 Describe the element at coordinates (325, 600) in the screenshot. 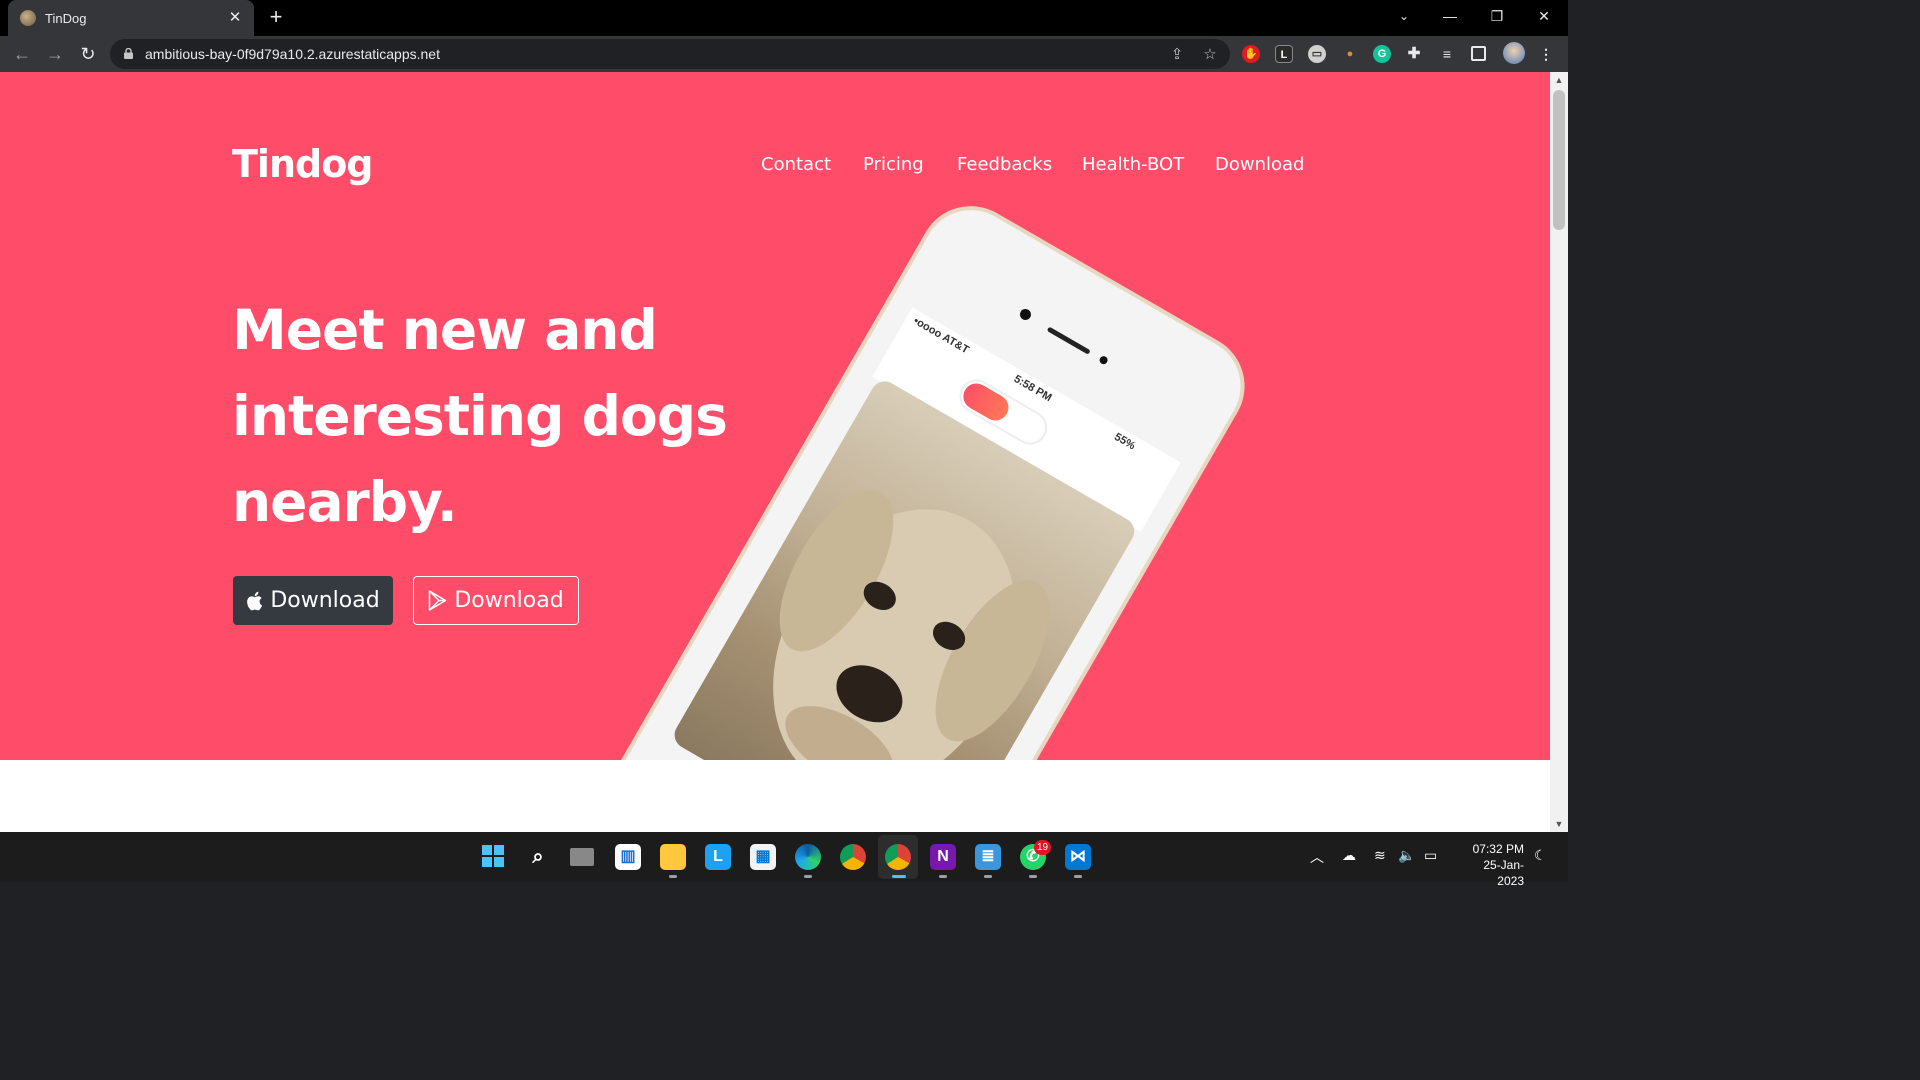

I see `apple-download-label: Download` at that location.